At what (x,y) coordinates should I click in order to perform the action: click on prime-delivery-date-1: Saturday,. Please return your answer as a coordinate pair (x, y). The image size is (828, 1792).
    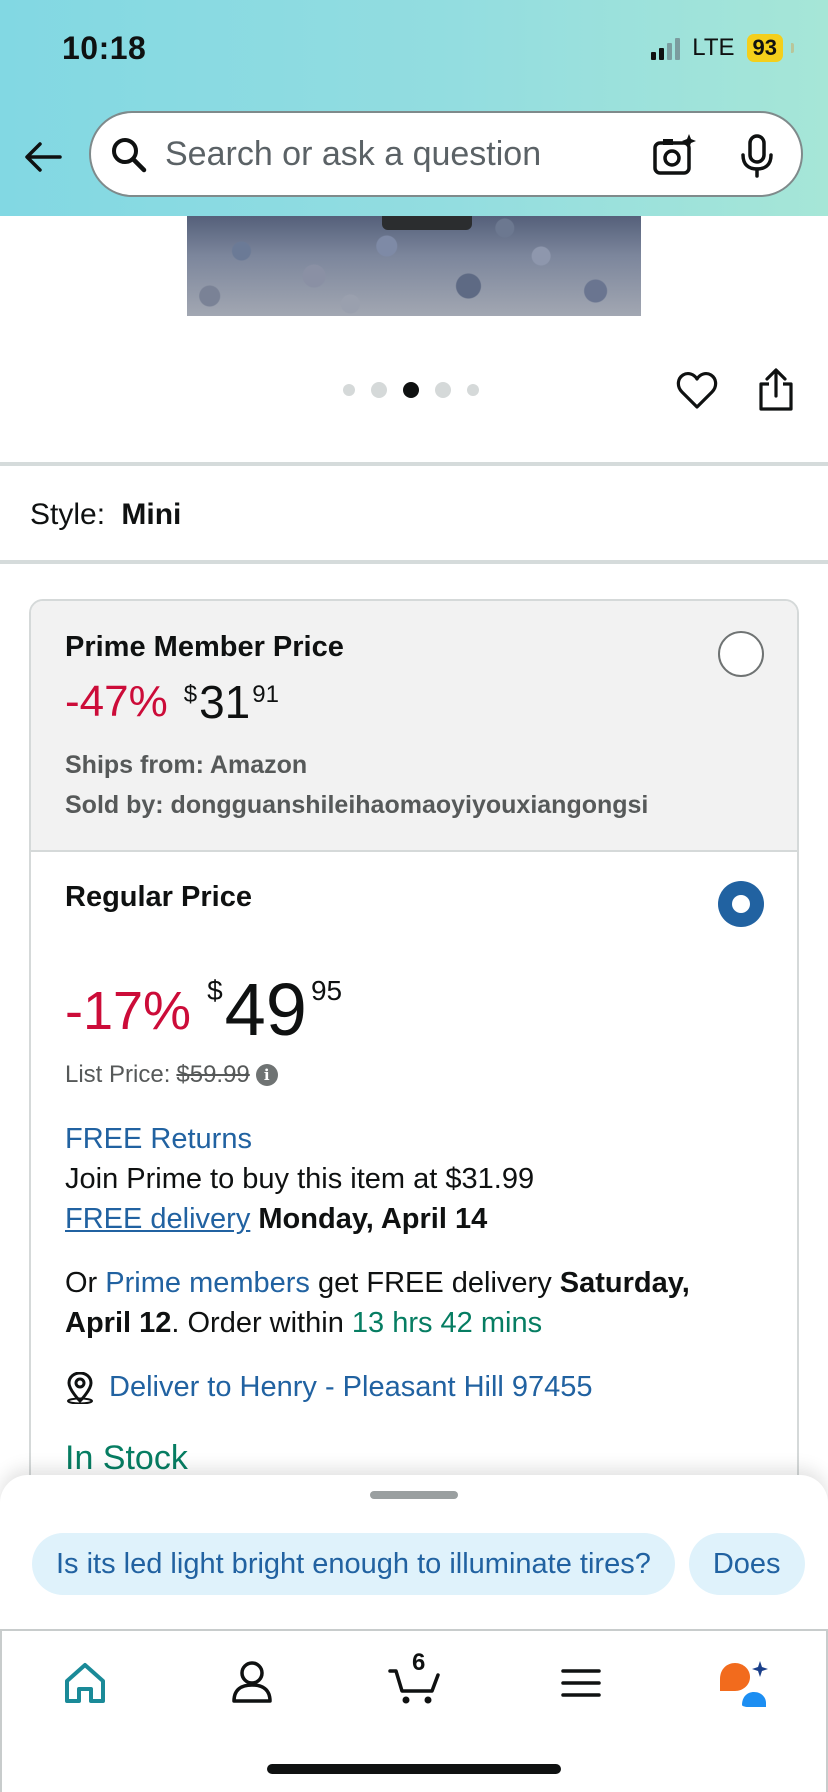
    Looking at the image, I should click on (624, 1283).